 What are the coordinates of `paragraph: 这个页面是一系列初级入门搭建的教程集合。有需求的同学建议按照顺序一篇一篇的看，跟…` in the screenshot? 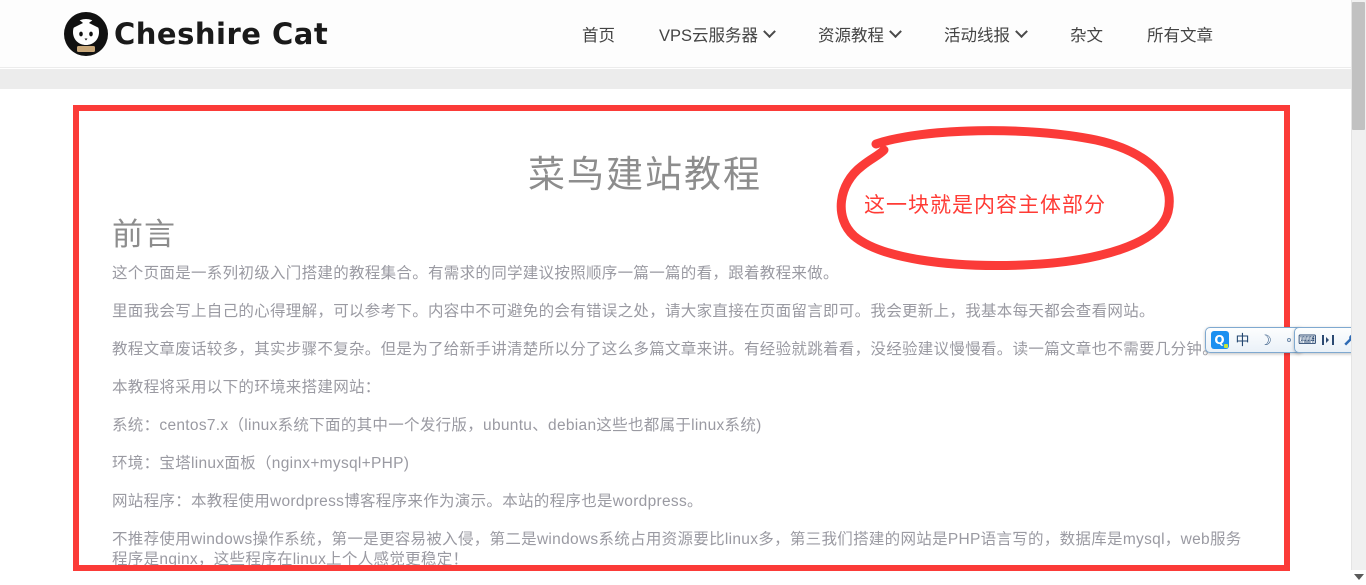 It's located at (475, 273).